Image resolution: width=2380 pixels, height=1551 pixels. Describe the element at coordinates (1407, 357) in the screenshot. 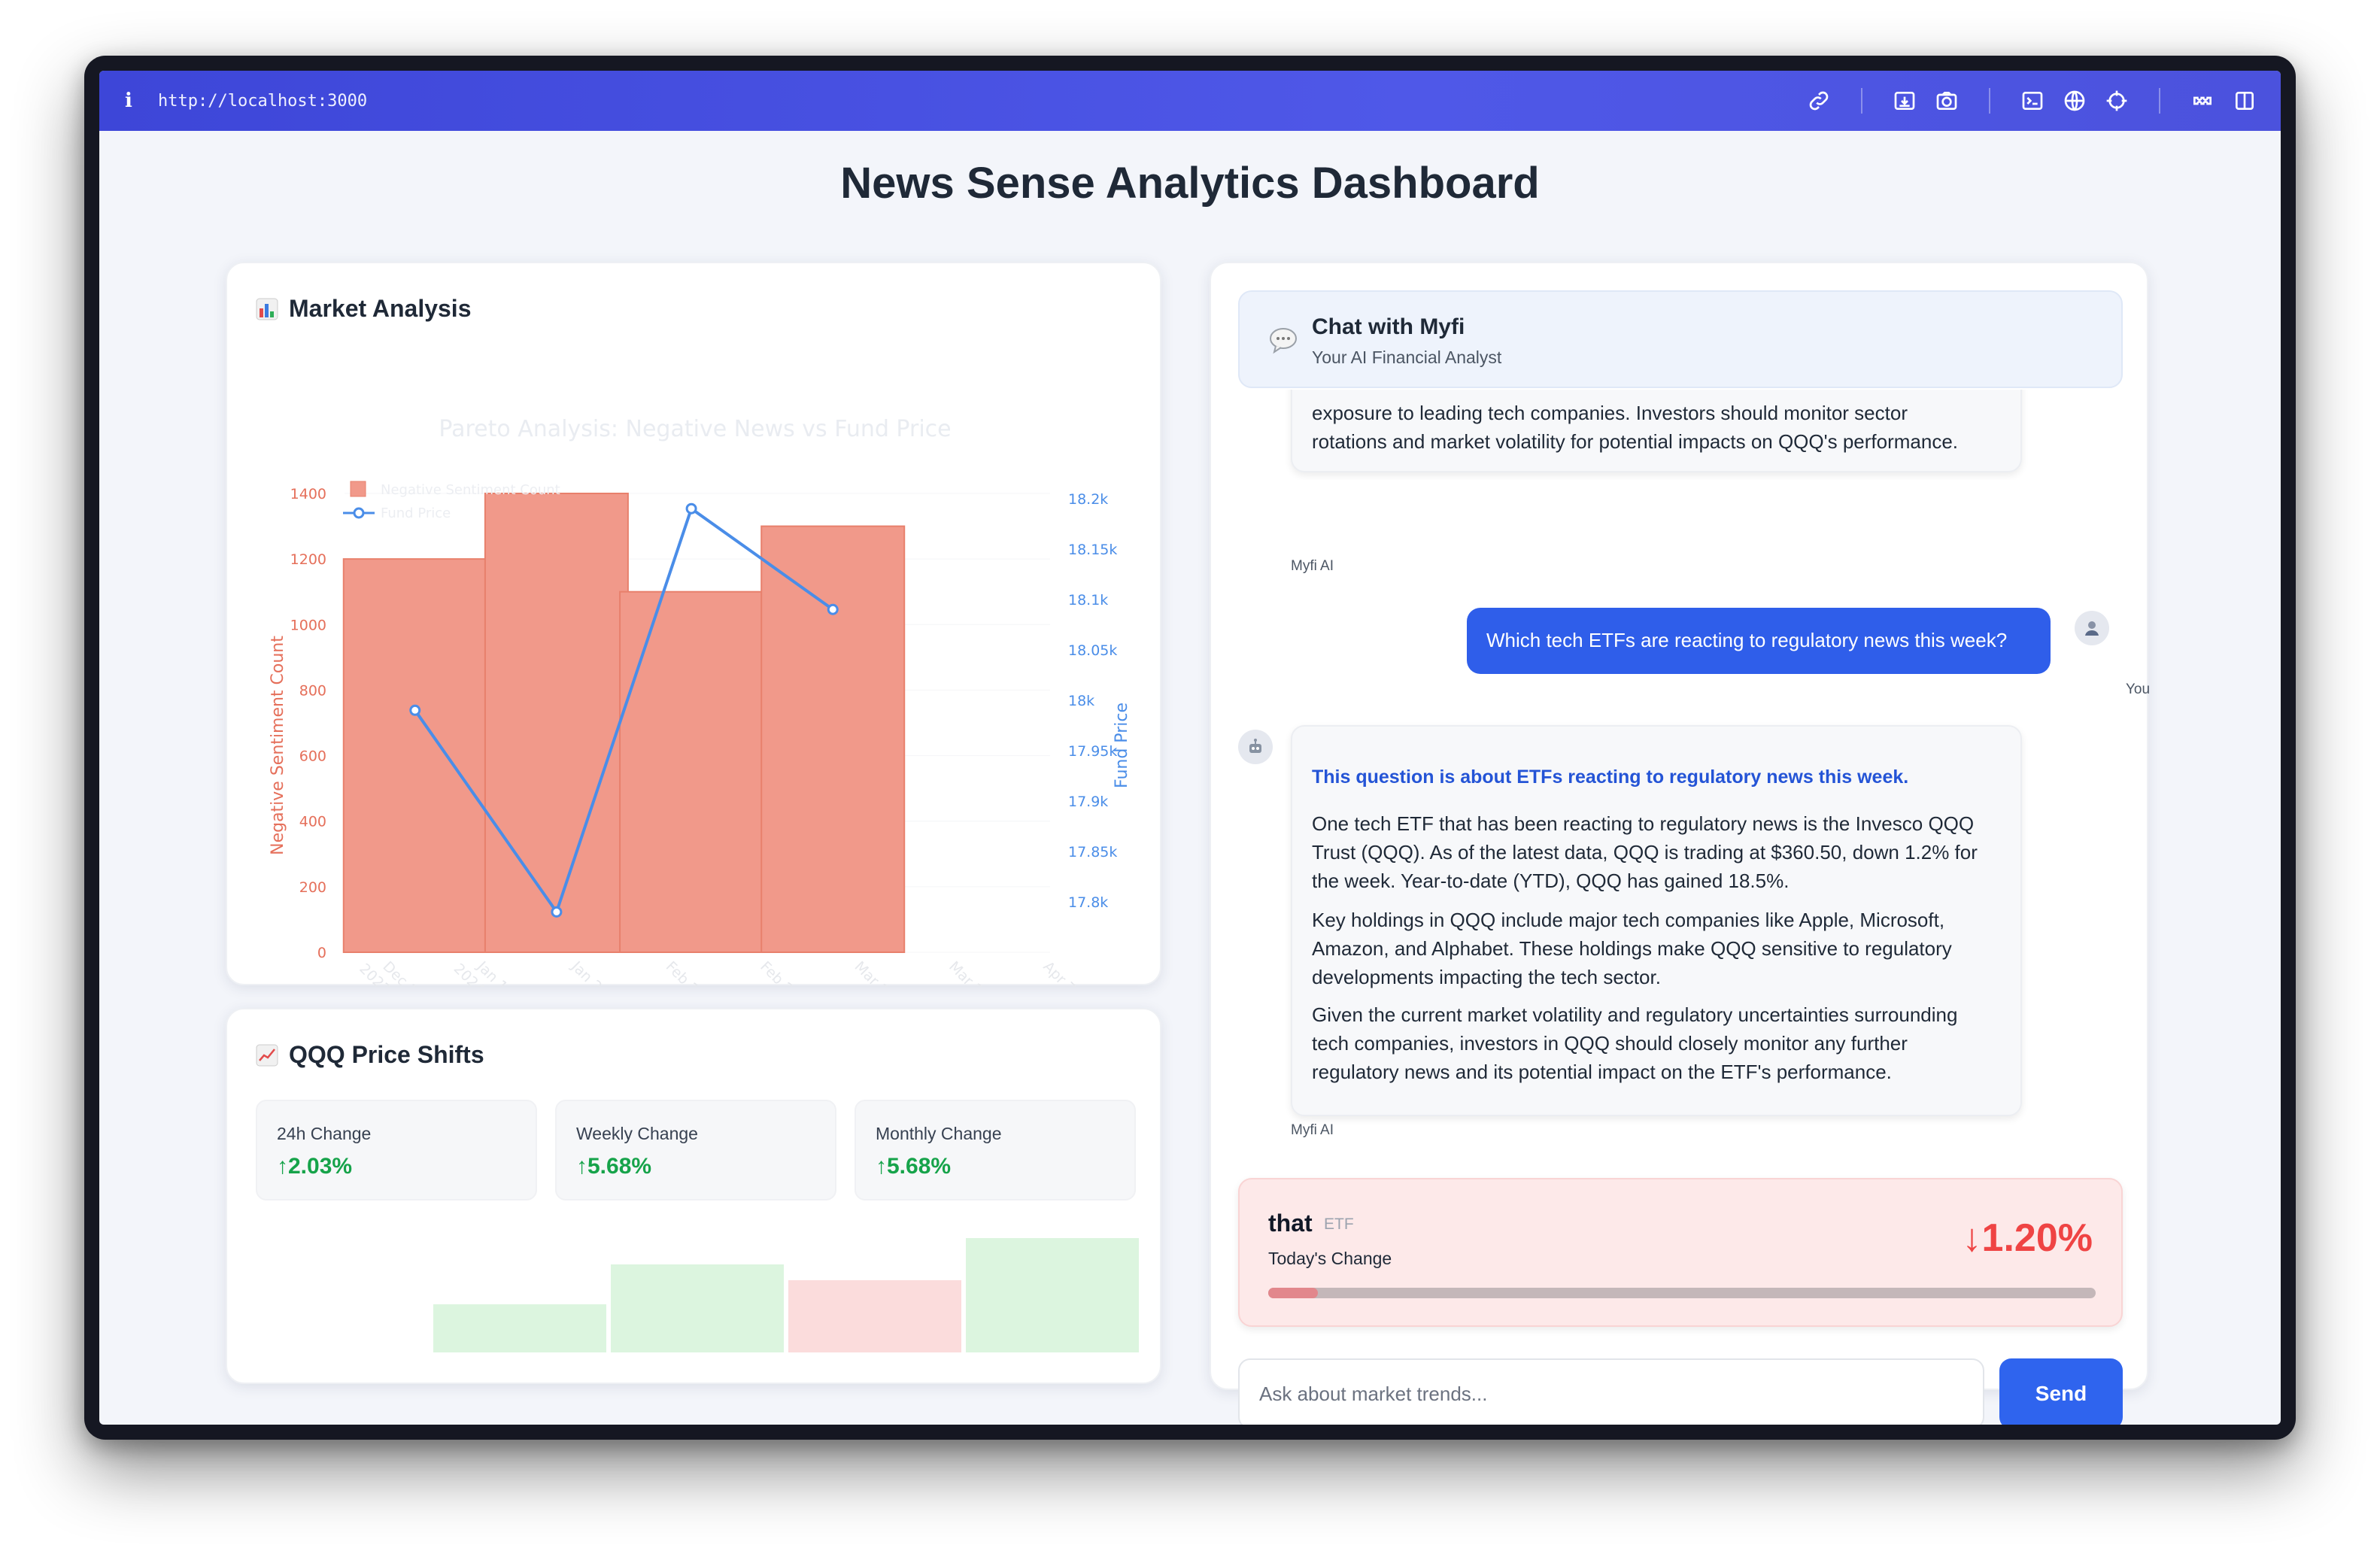

I see `chat-subtitle: Your AI Financial Analyst` at that location.